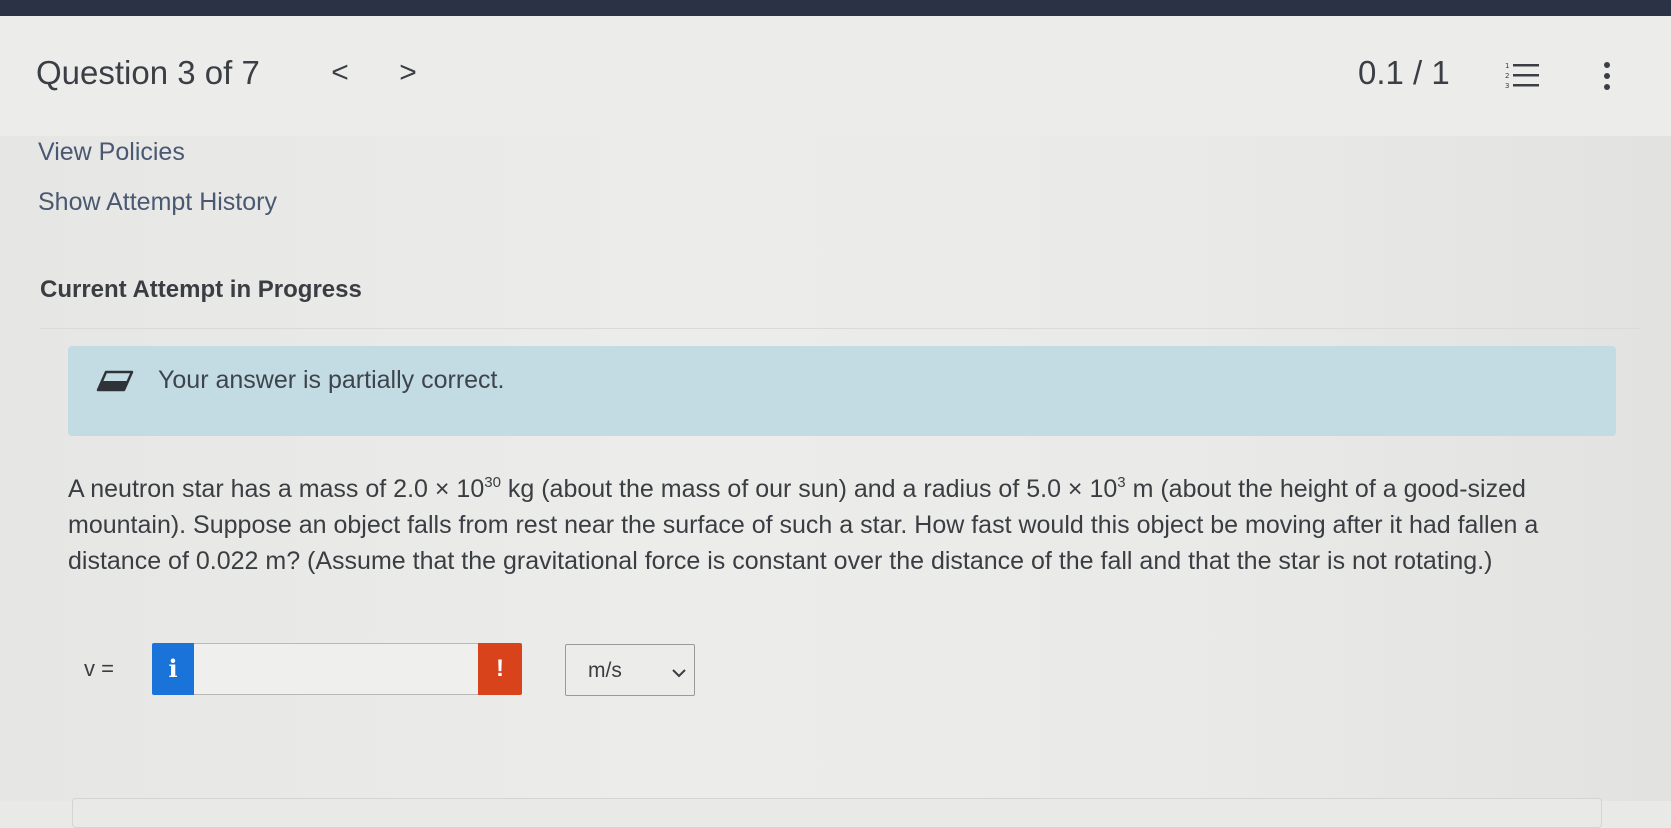 This screenshot has width=1671, height=828. What do you see at coordinates (1507, 66) in the screenshot?
I see `svg-text: 1` at bounding box center [1507, 66].